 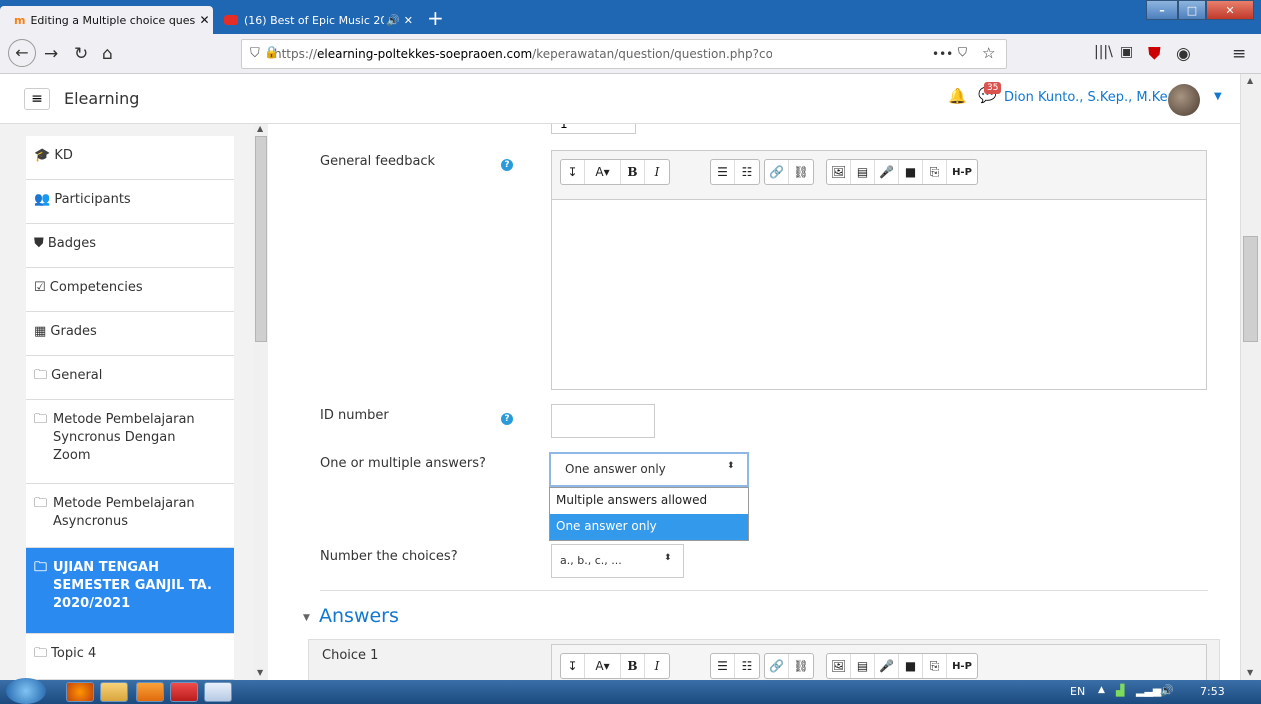 I want to click on default-mark-input: 1, so click(x=593, y=129).